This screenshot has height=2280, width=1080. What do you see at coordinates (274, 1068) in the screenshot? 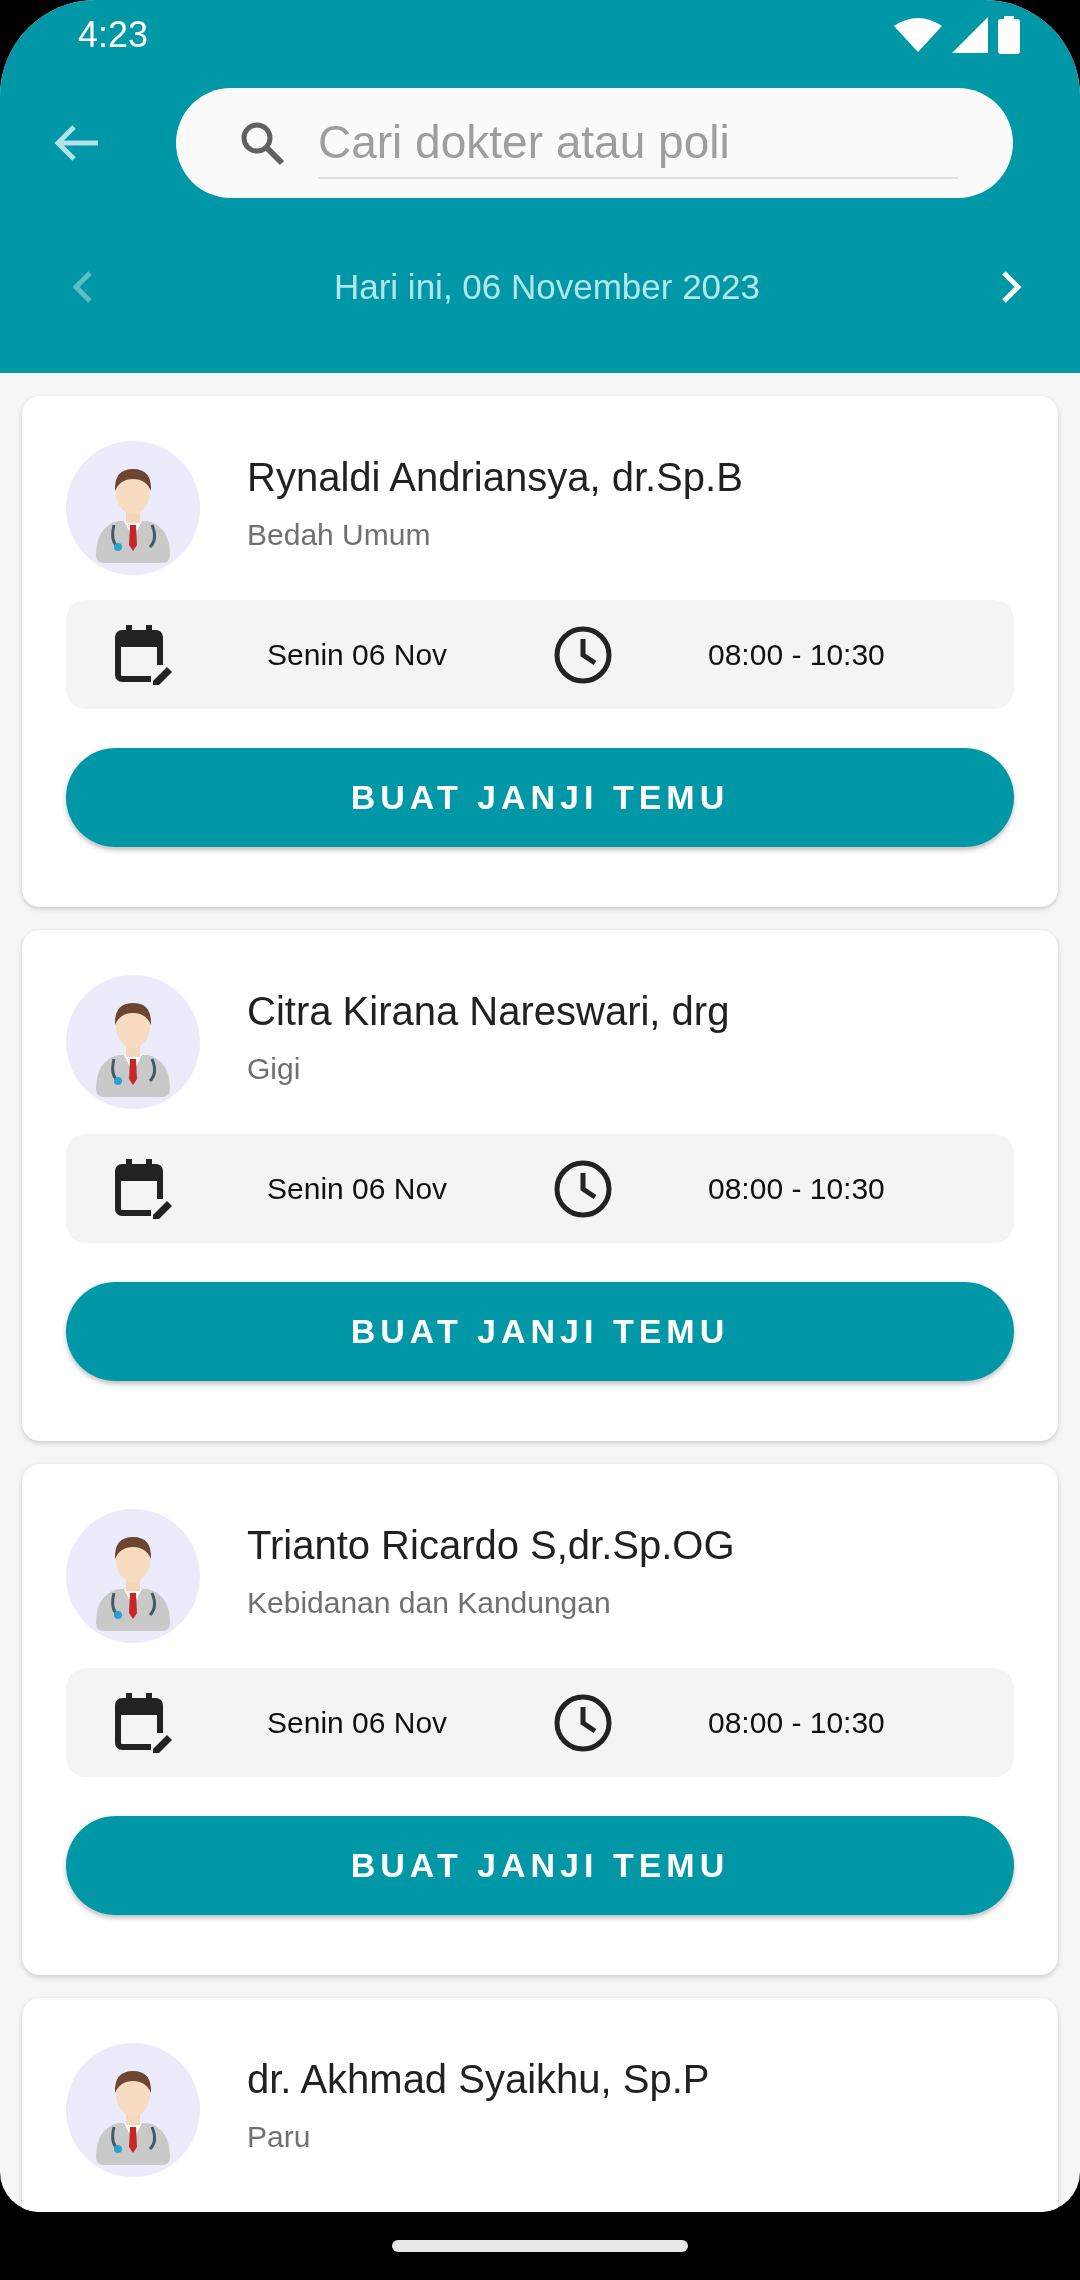
I see `doctor-specialty: Gigi` at bounding box center [274, 1068].